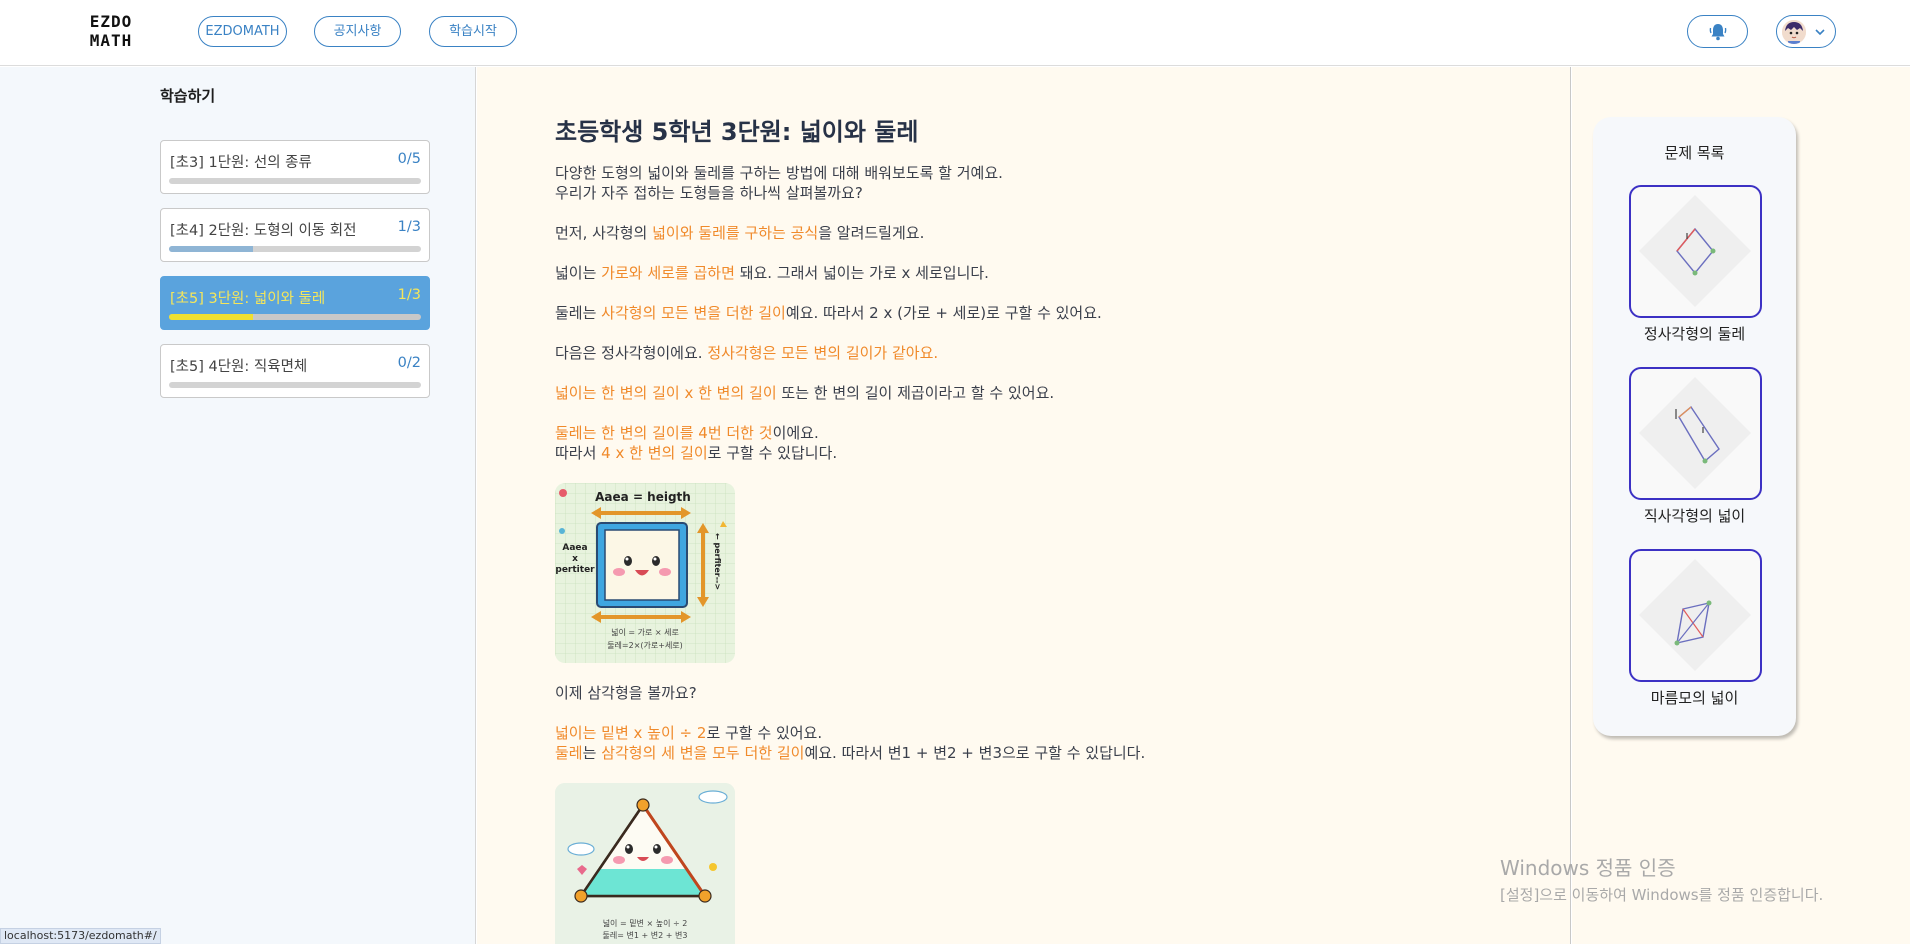  Describe the element at coordinates (735, 233) in the screenshot. I see `highlight-text: 넓이와 둘레를 구하는 공식` at that location.